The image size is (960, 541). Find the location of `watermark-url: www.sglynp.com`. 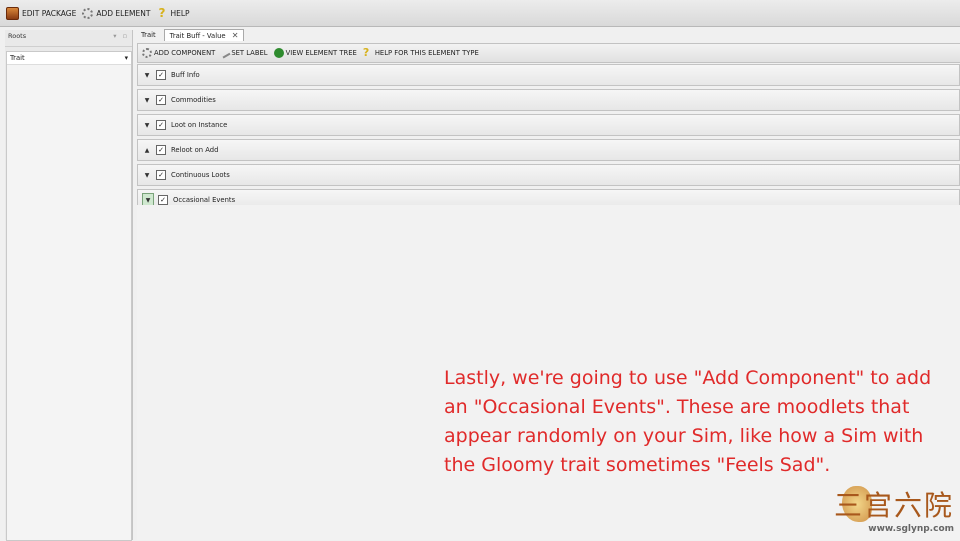

watermark-url: www.sglynp.com is located at coordinates (911, 529).